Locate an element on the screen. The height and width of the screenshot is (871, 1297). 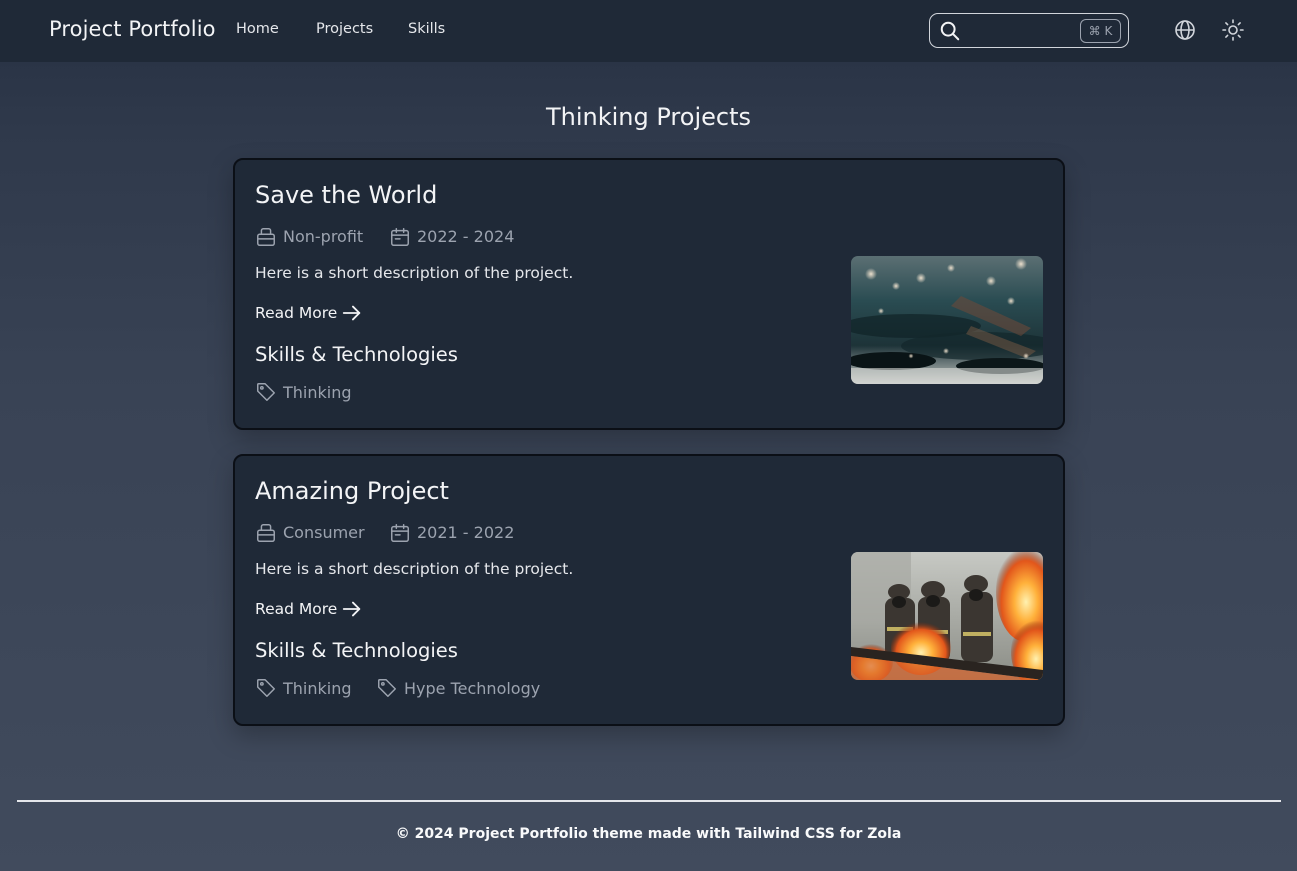
nav-projects: Projects is located at coordinates (344, 29).